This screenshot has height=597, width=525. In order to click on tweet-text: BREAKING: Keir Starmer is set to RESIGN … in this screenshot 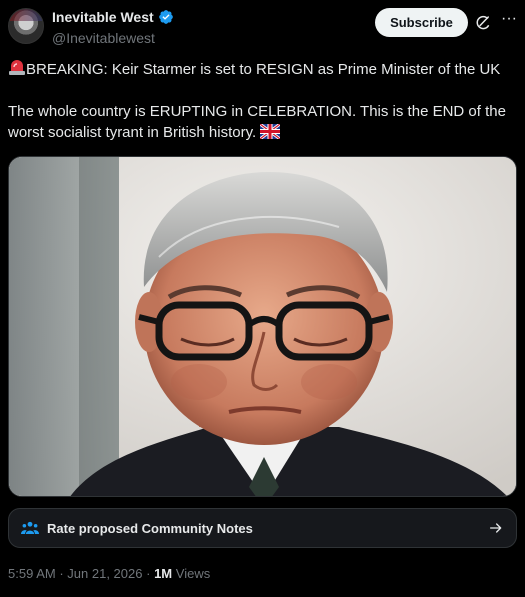, I will do `click(262, 100)`.